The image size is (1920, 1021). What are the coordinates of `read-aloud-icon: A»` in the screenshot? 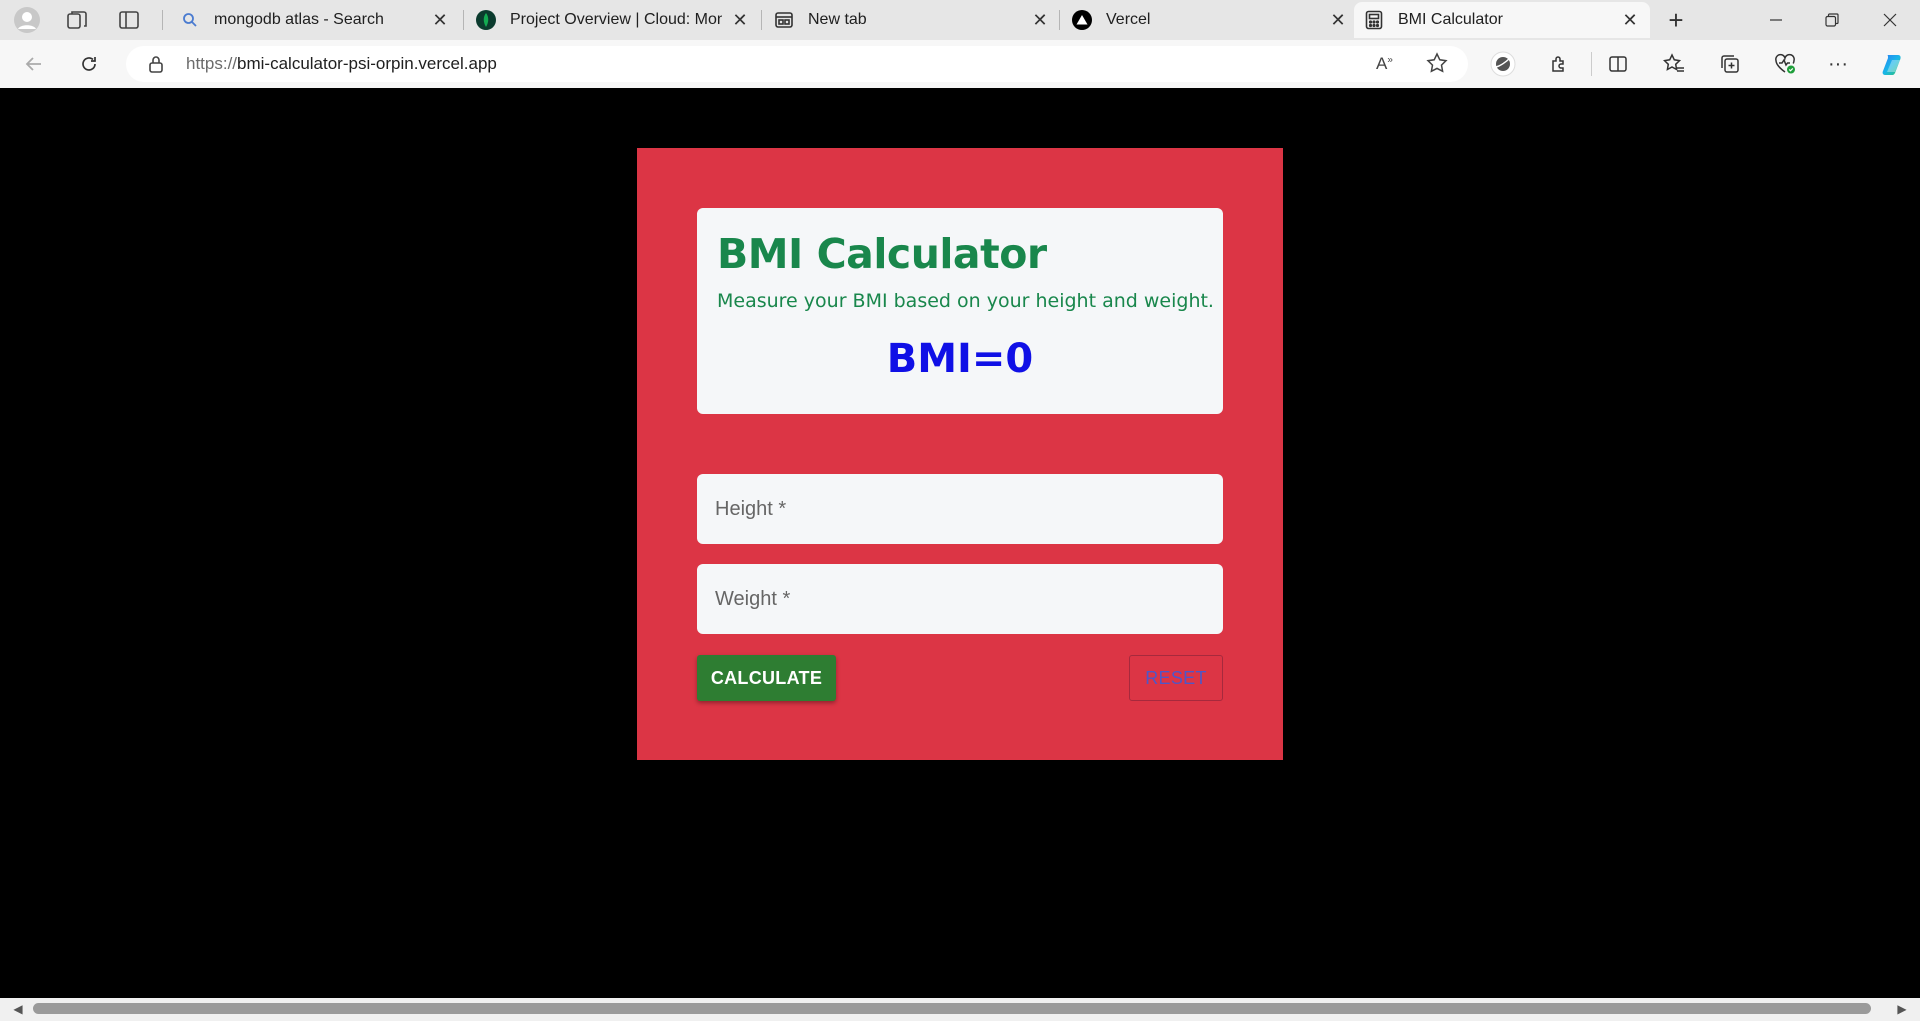 It's located at (1384, 64).